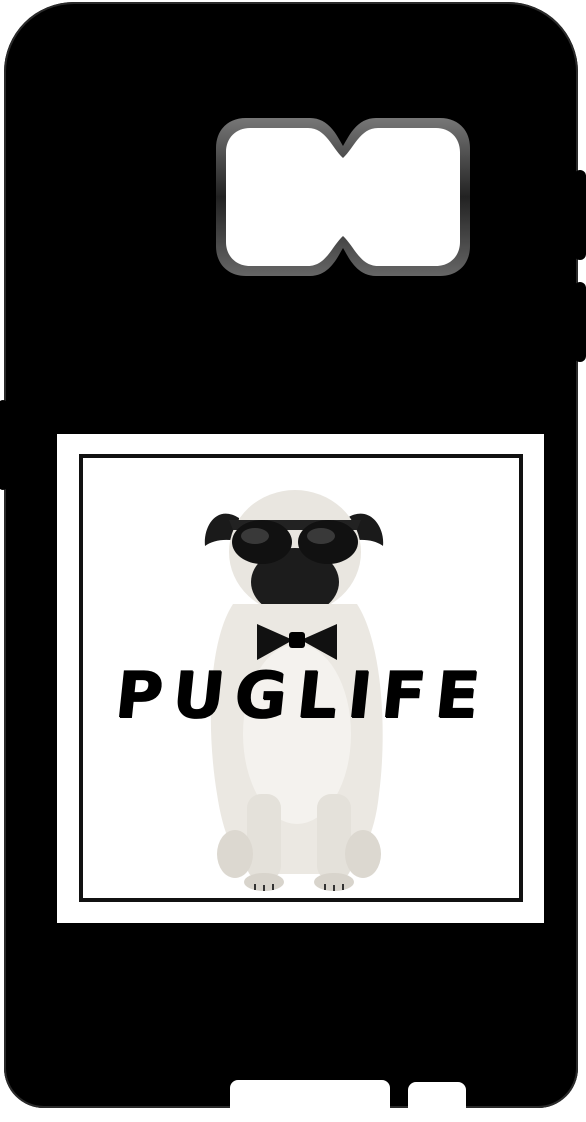 This screenshot has height=1122, width=586. What do you see at coordinates (580, 215) in the screenshot?
I see `power-button` at bounding box center [580, 215].